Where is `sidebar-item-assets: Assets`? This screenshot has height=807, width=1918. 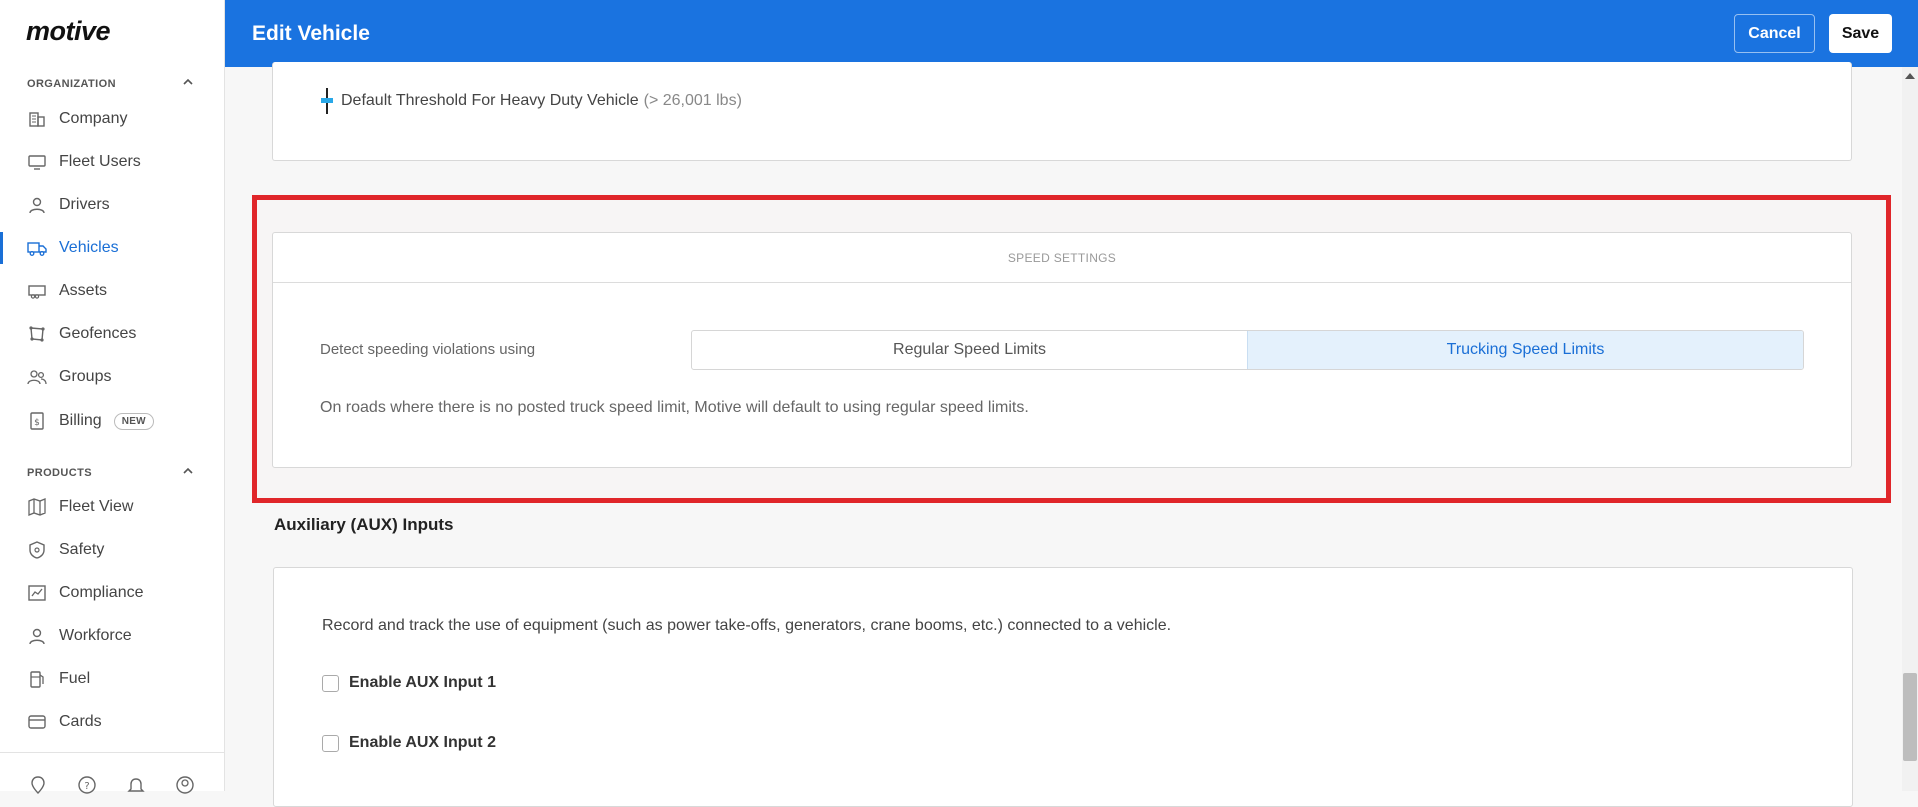 sidebar-item-assets: Assets is located at coordinates (112, 291).